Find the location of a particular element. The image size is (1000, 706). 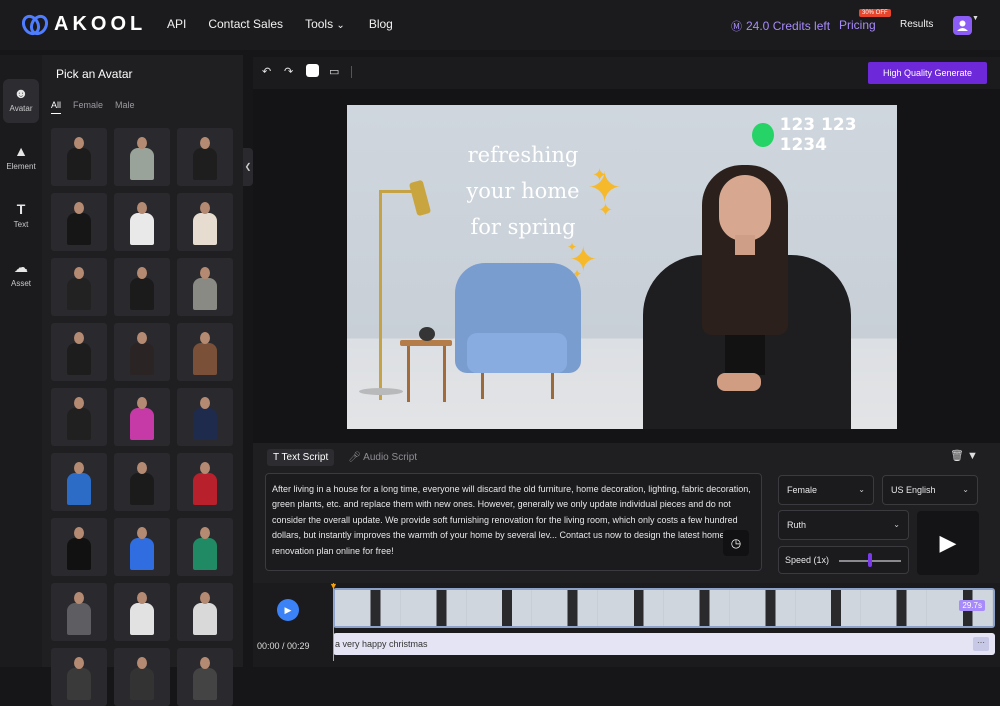

rail-asset: ☁ Asset is located at coordinates (21, 275).